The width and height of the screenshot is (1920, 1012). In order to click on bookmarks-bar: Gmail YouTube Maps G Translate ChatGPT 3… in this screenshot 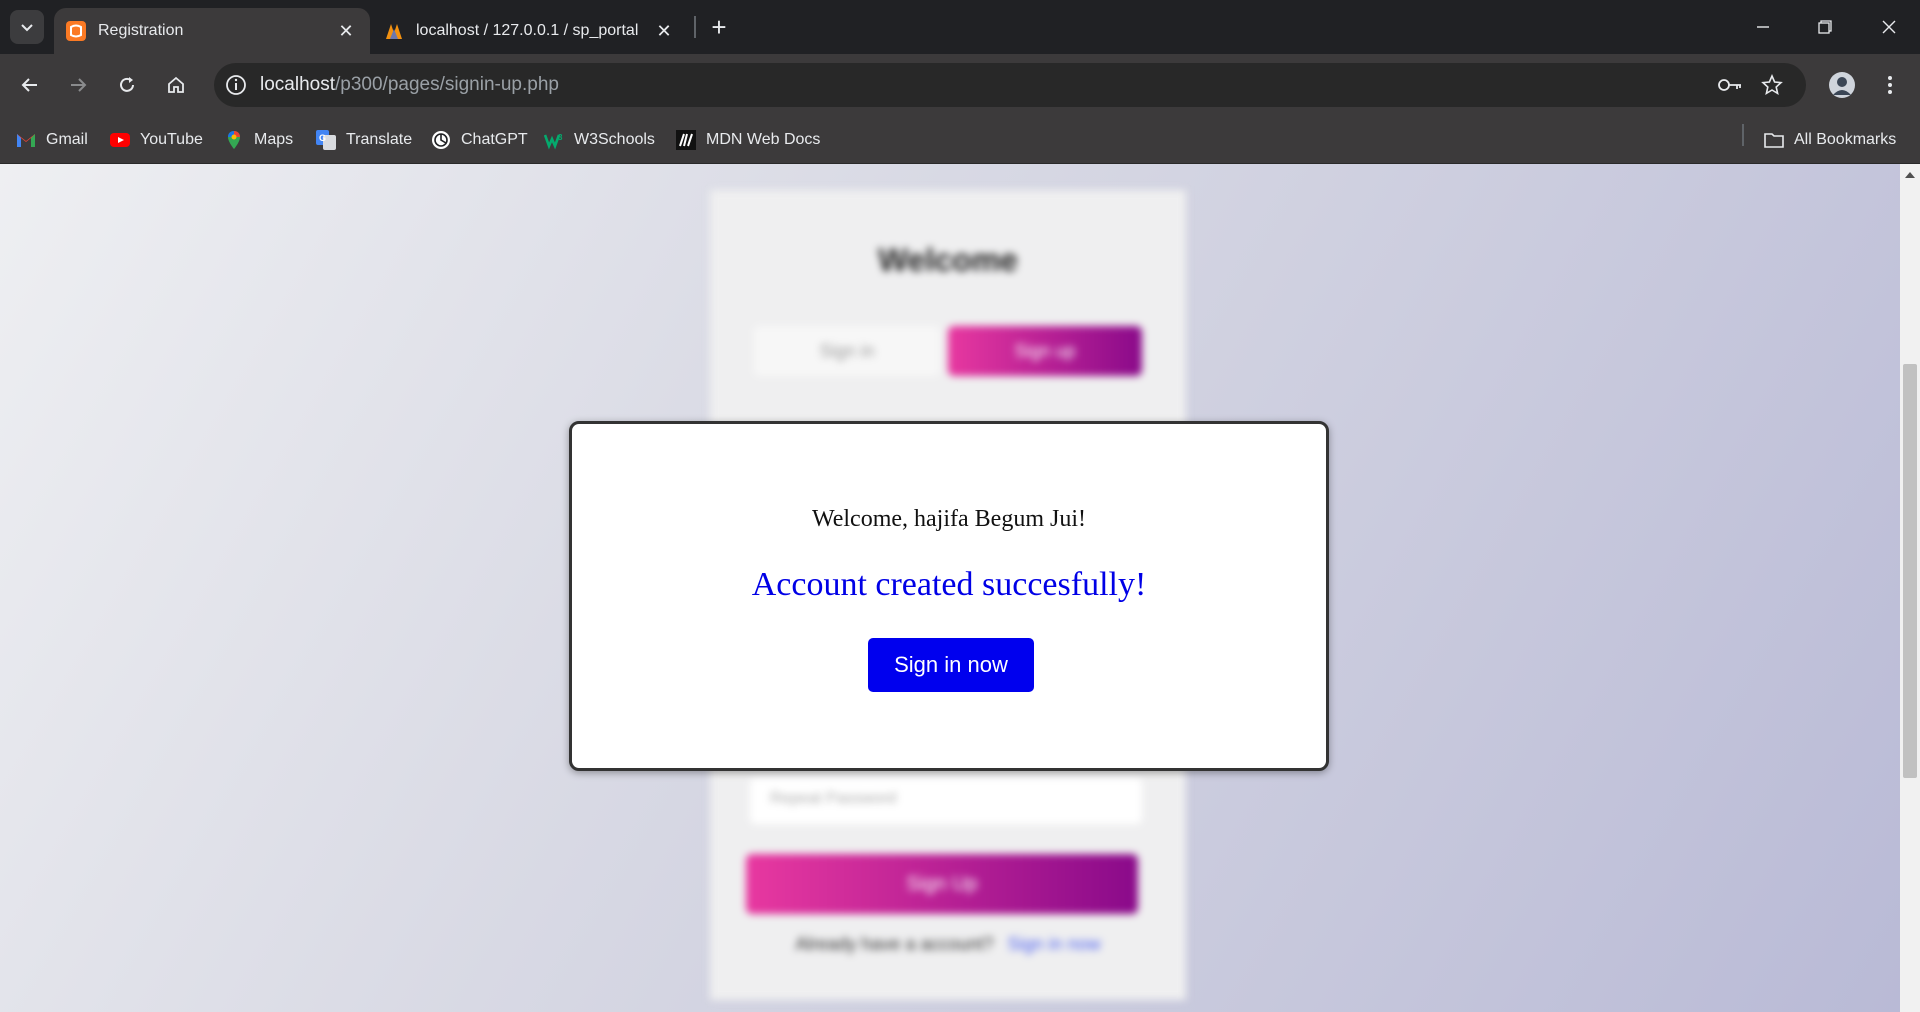, I will do `click(960, 140)`.